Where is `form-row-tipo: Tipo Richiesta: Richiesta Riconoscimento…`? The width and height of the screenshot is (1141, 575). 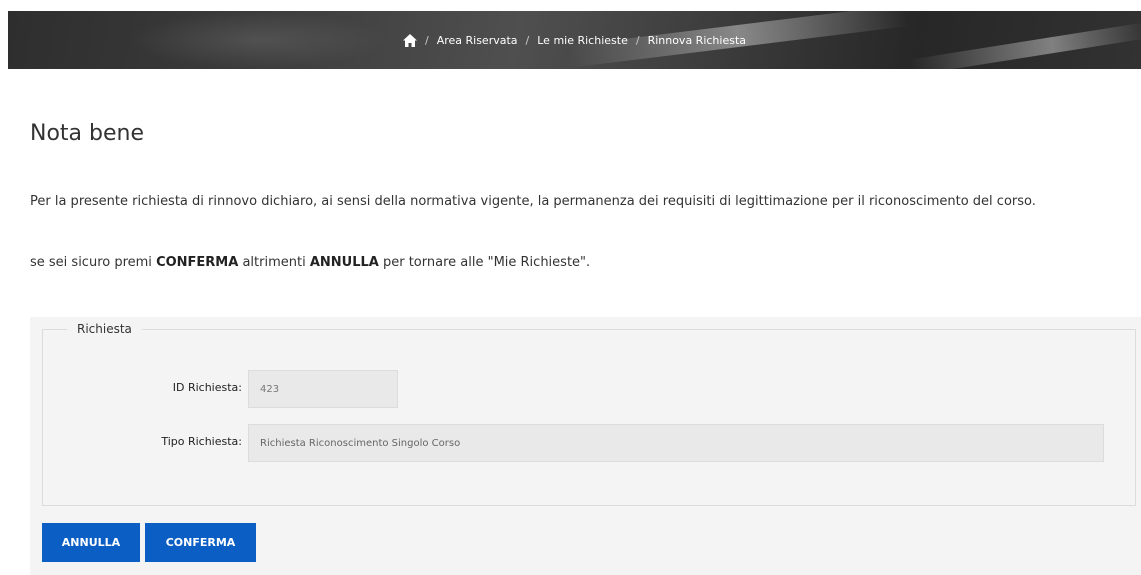
form-row-tipo: Tipo Richiesta: Richiesta Riconoscimento… is located at coordinates (589, 444).